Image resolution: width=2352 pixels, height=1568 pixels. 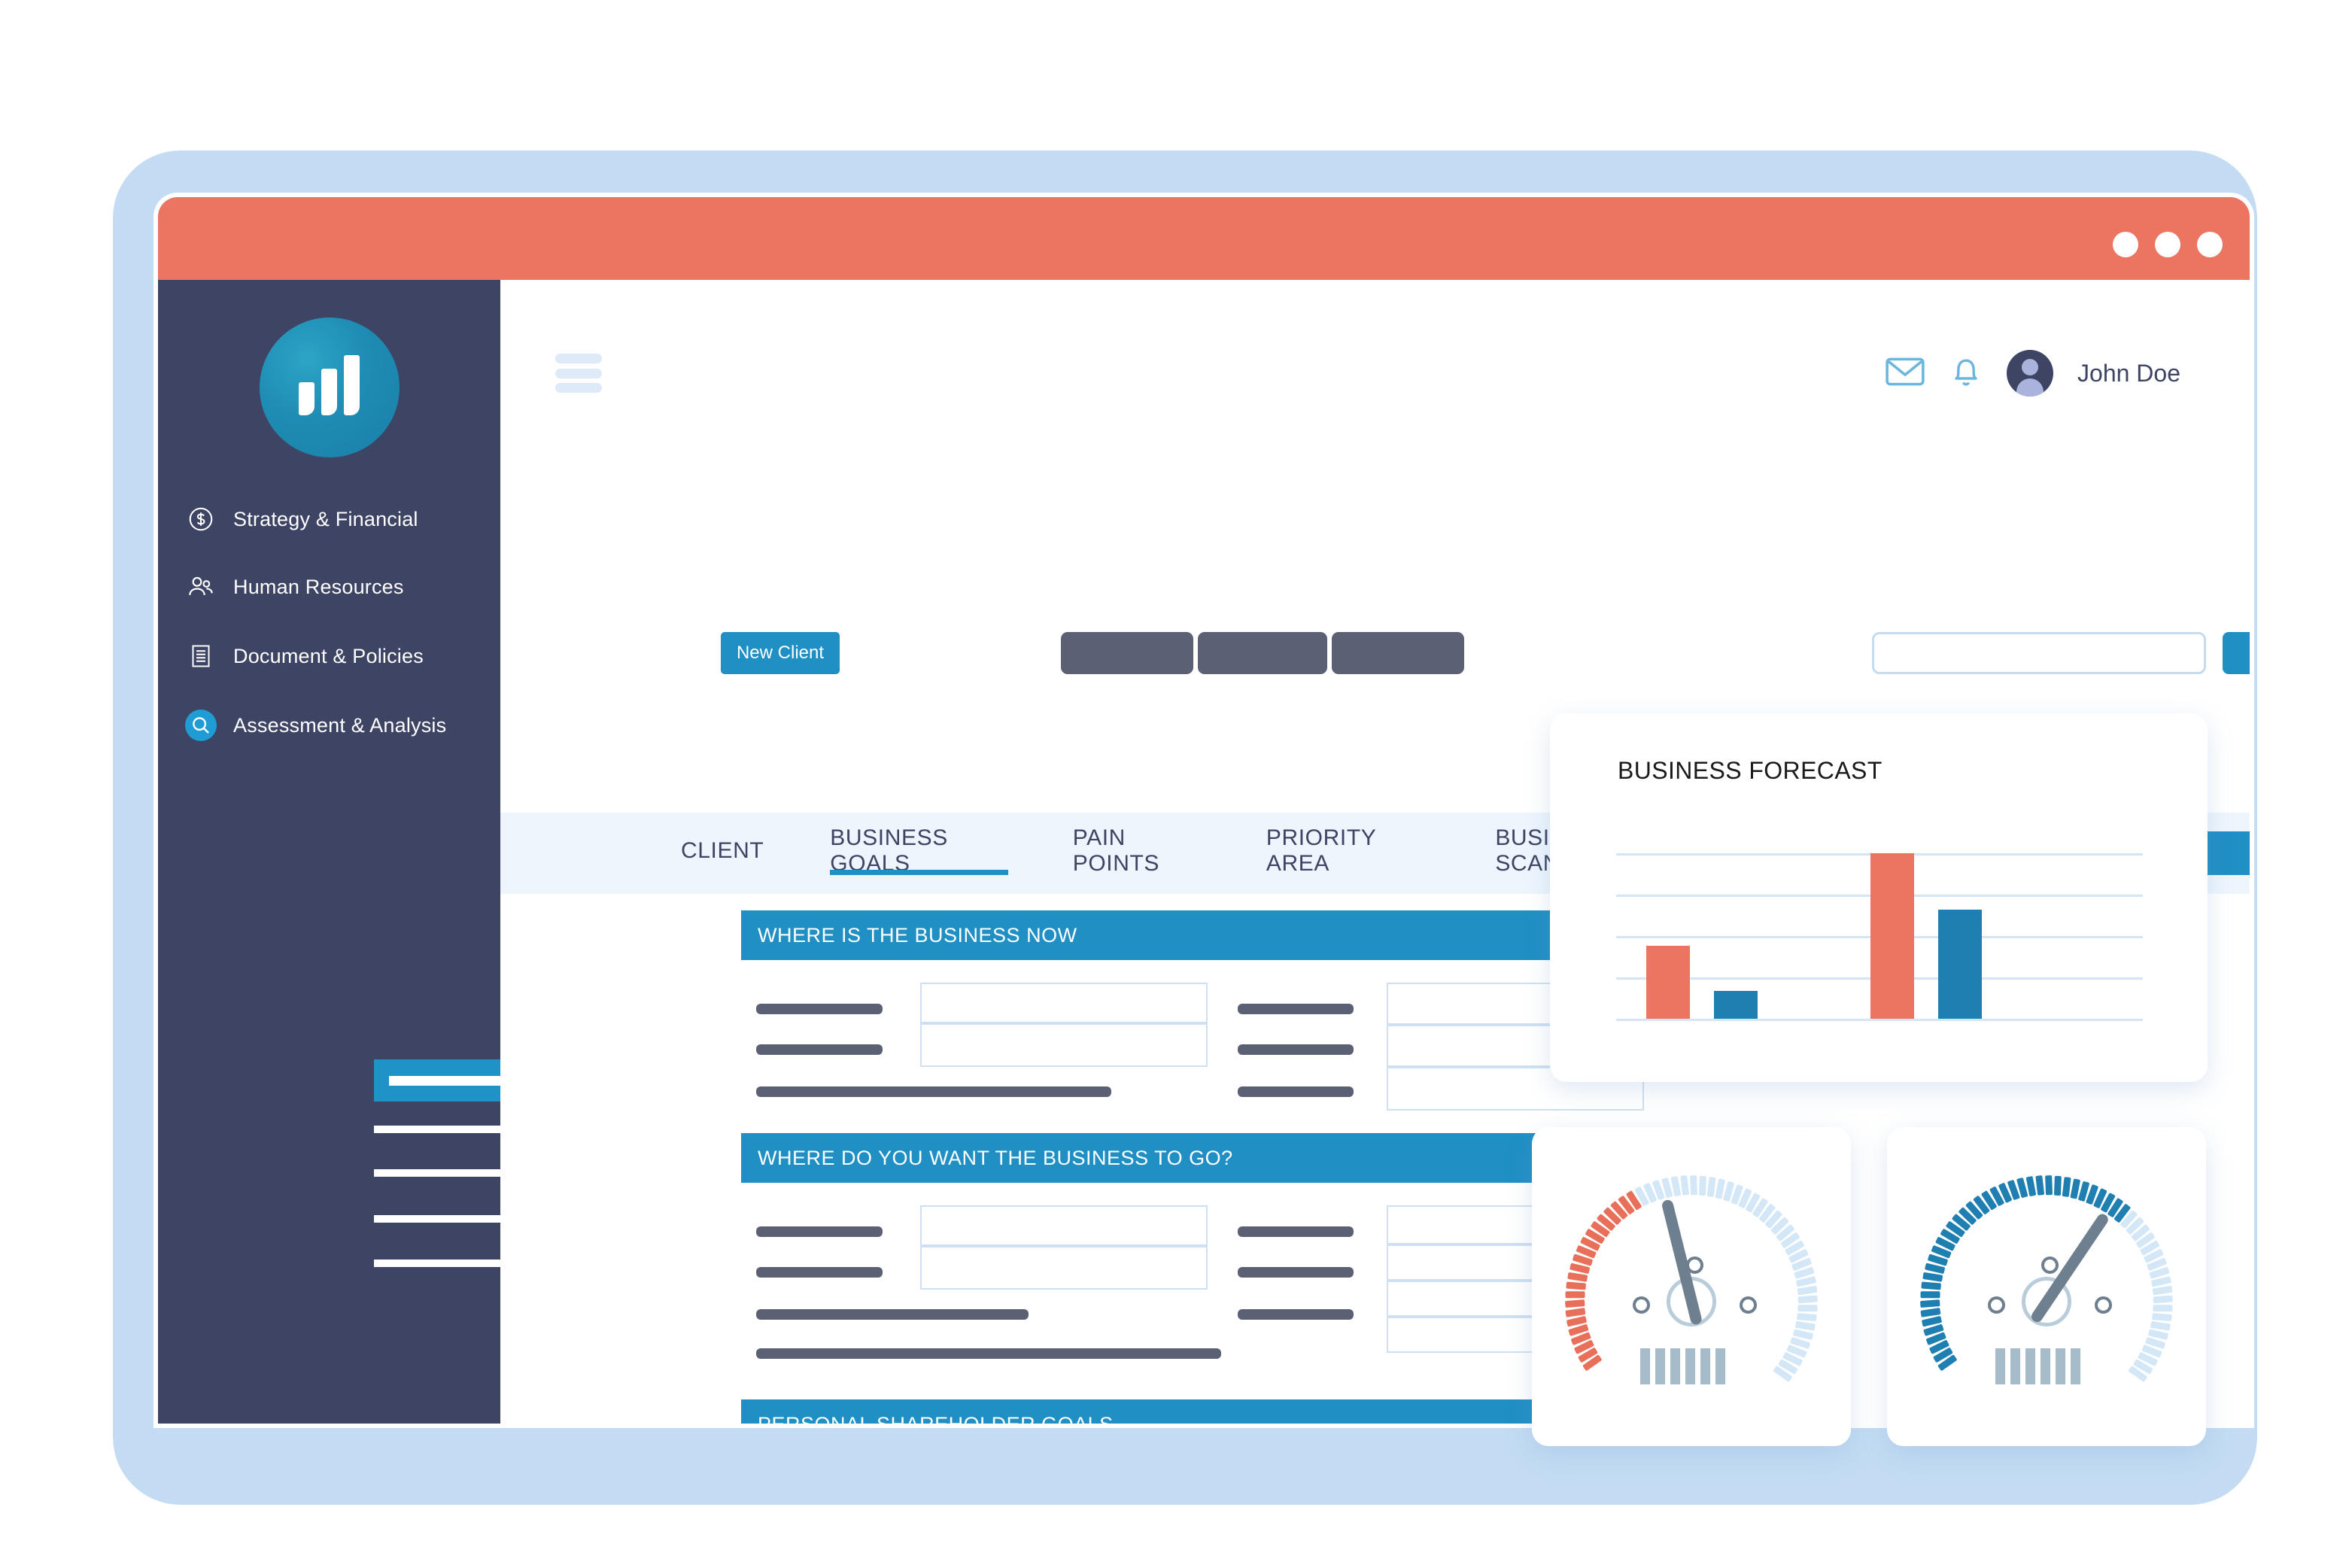 I want to click on company-logo, so click(x=329, y=387).